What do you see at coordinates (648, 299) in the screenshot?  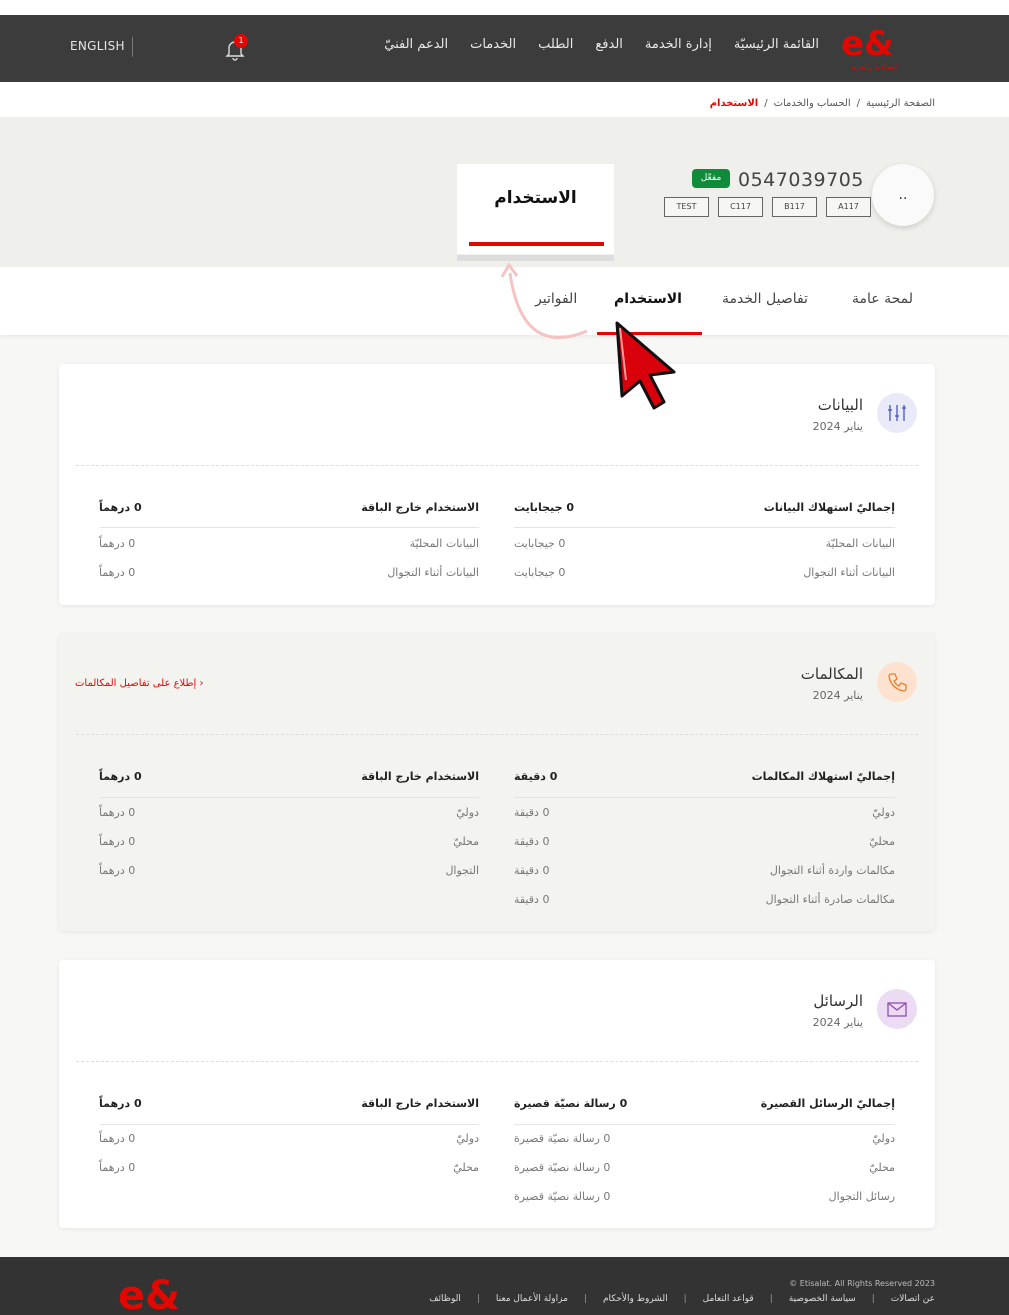 I see `tab-usage: الاستخدام` at bounding box center [648, 299].